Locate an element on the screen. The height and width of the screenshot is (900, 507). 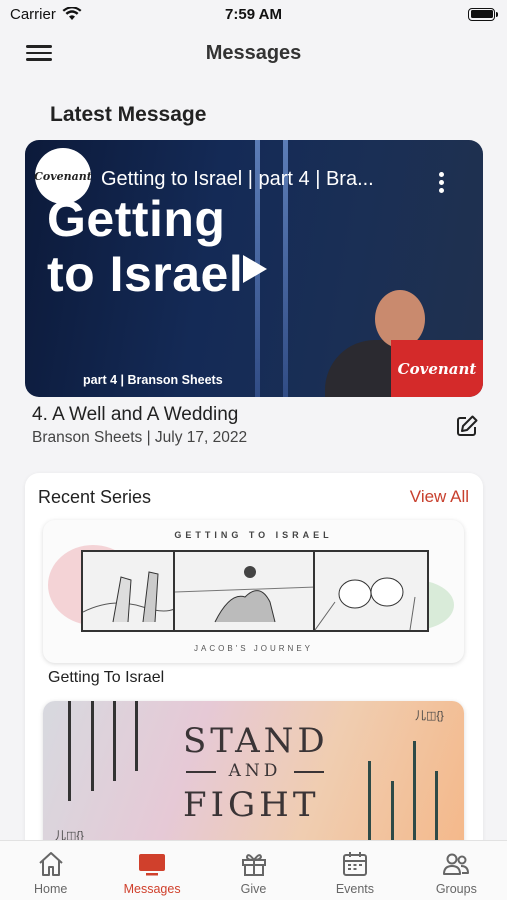
battery-icon is located at coordinates (483, 14).